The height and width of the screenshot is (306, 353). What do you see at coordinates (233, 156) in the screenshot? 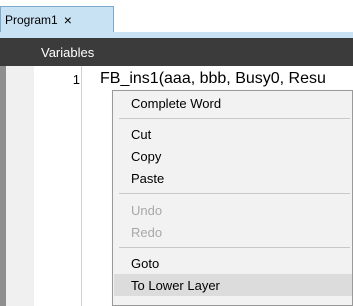
I see `menu-item-copy: Copy` at bounding box center [233, 156].